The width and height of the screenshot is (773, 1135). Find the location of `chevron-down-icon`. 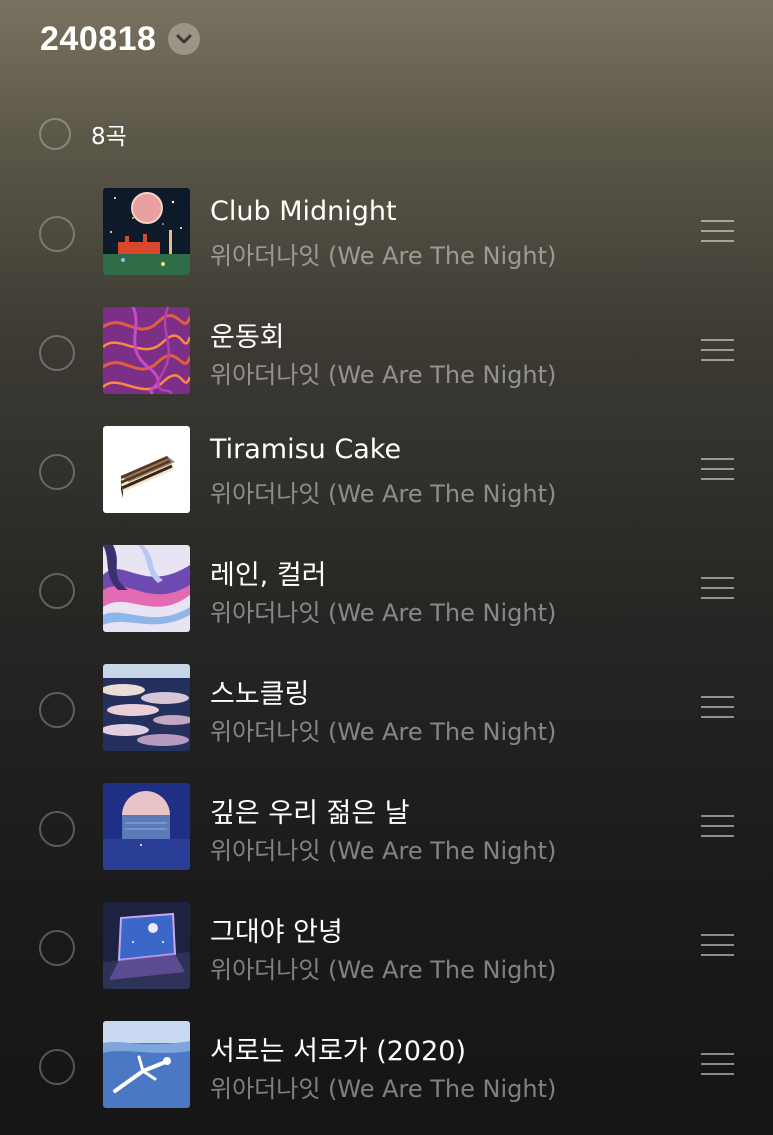

chevron-down-icon is located at coordinates (184, 39).